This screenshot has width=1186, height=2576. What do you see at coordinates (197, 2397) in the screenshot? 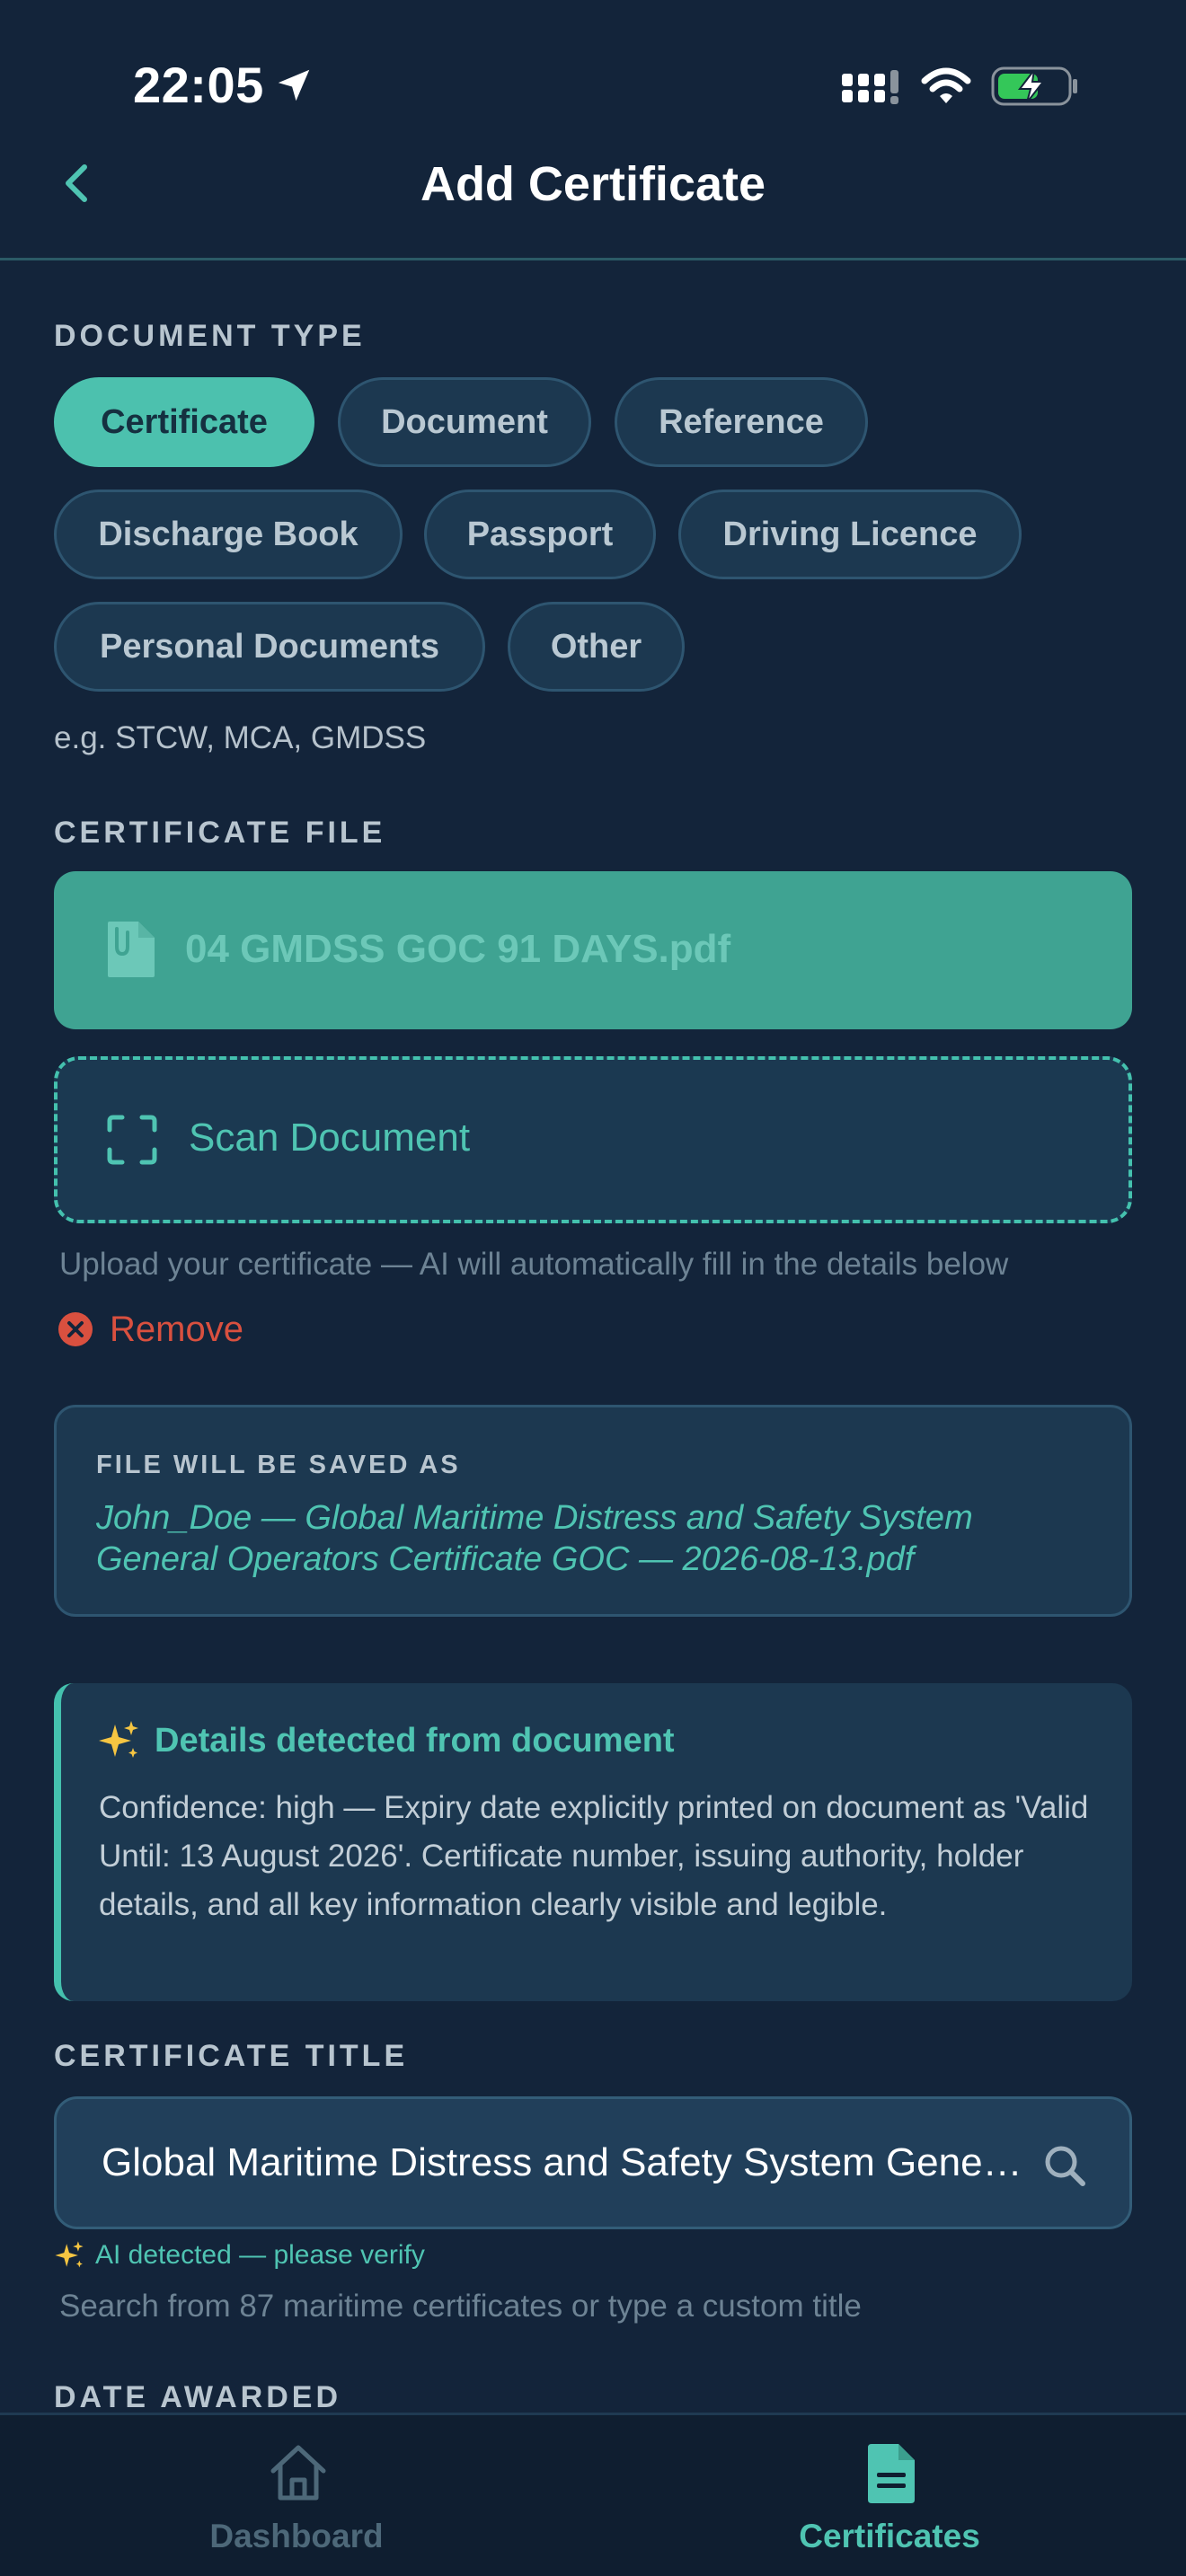
I see `date-awarded-label: DATE AWARDED` at bounding box center [197, 2397].